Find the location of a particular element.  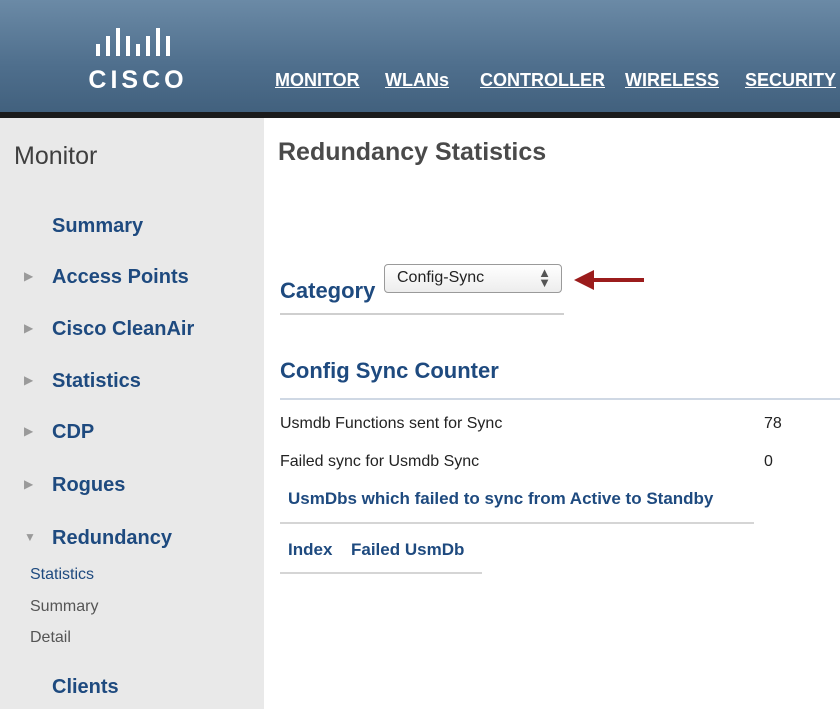

sidebar-item-access-points: ▶ Access Points is located at coordinates (106, 277).